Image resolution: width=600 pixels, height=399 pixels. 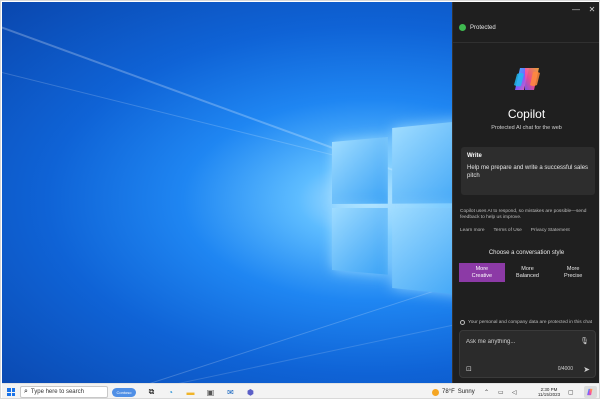 What do you see at coordinates (246, 345) in the screenshot?
I see `light-beam` at bounding box center [246, 345].